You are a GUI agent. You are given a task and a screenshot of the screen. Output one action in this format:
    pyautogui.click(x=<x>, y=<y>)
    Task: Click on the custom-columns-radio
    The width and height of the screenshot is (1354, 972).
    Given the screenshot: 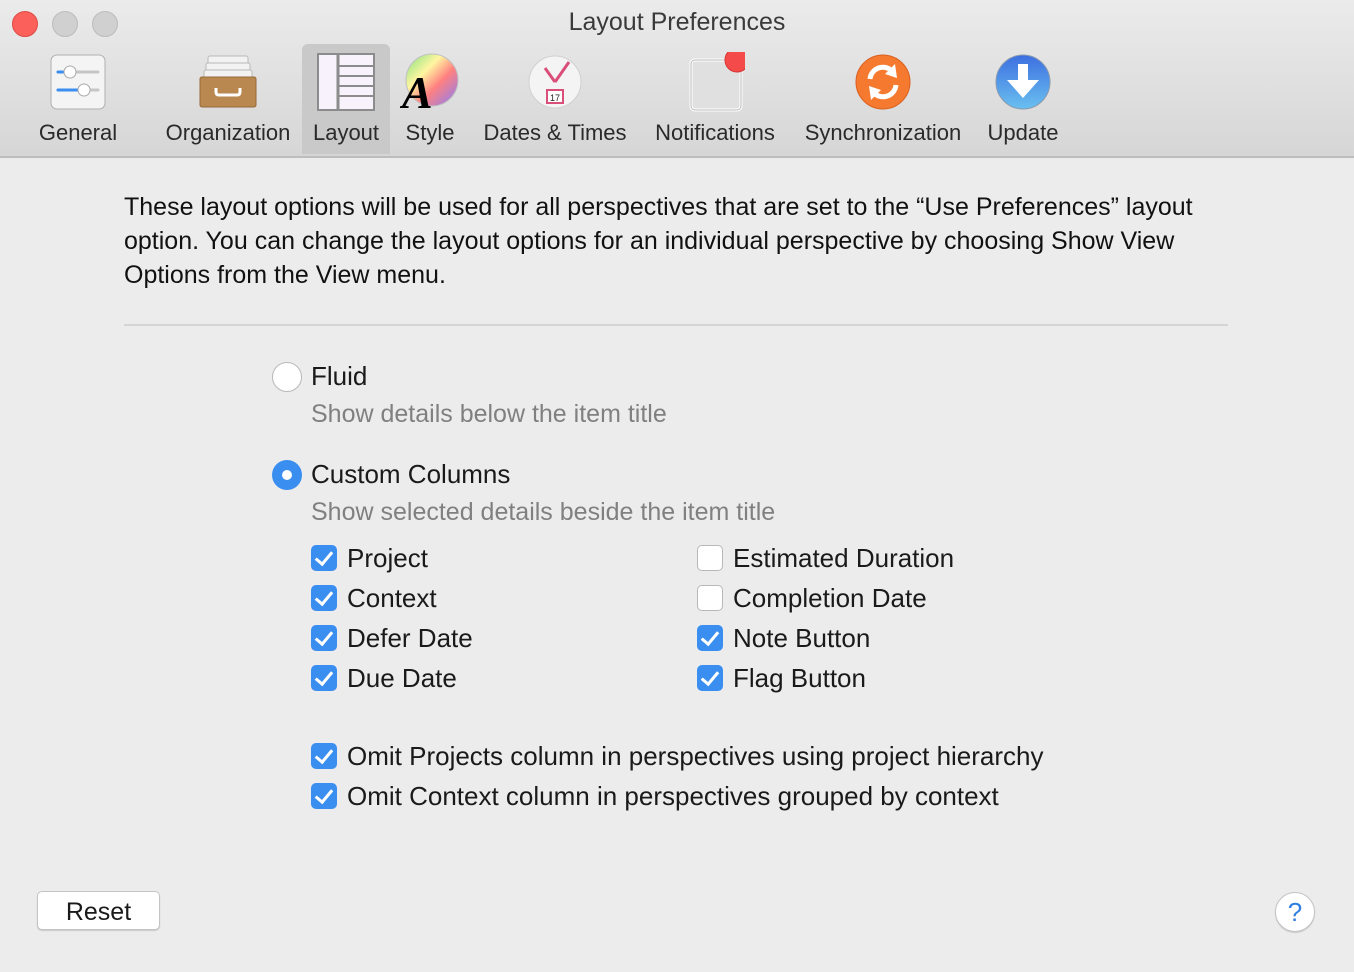 What is the action you would take?
    pyautogui.click(x=287, y=475)
    